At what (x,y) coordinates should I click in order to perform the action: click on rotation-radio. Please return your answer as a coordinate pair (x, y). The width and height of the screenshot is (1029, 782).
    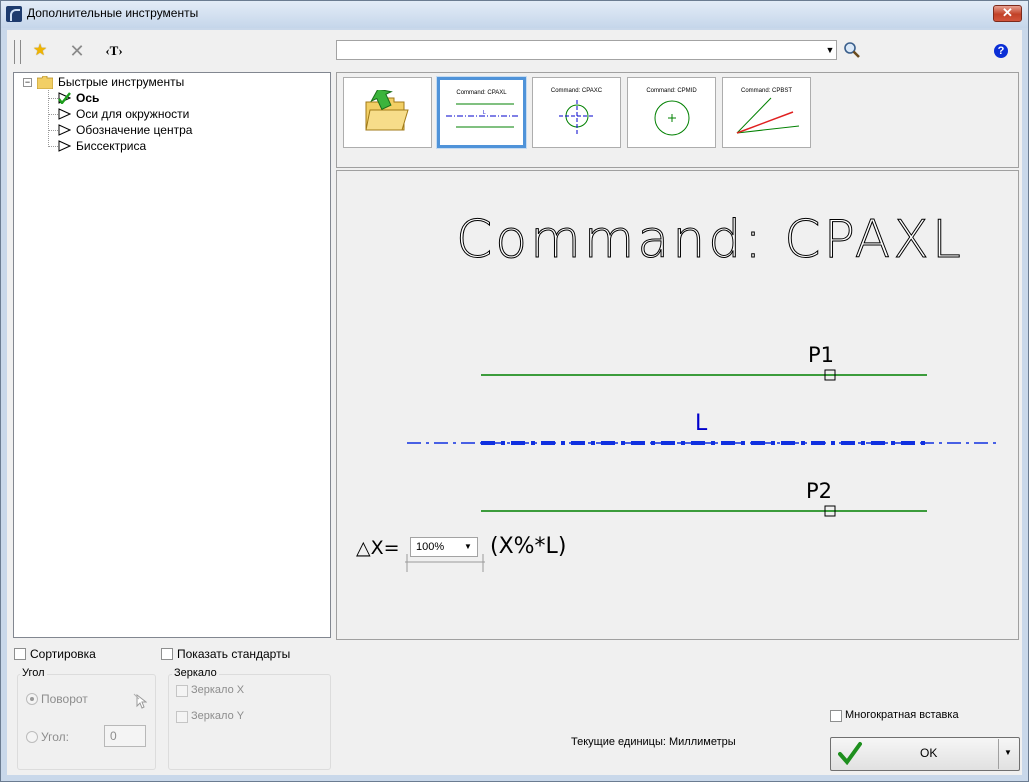
    Looking at the image, I should click on (32, 699).